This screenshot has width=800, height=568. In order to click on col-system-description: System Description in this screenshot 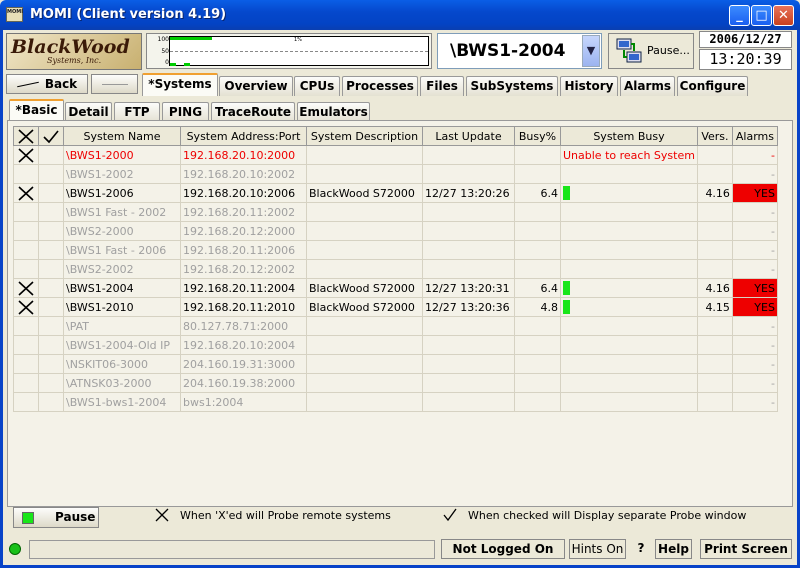, I will do `click(364, 136)`.